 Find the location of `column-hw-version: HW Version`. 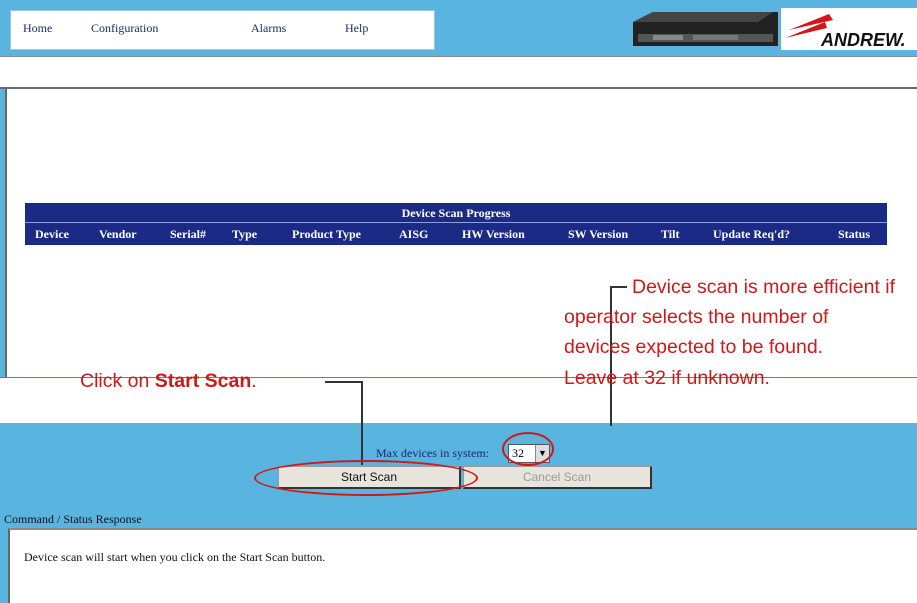

column-hw-version: HW Version is located at coordinates (493, 234).